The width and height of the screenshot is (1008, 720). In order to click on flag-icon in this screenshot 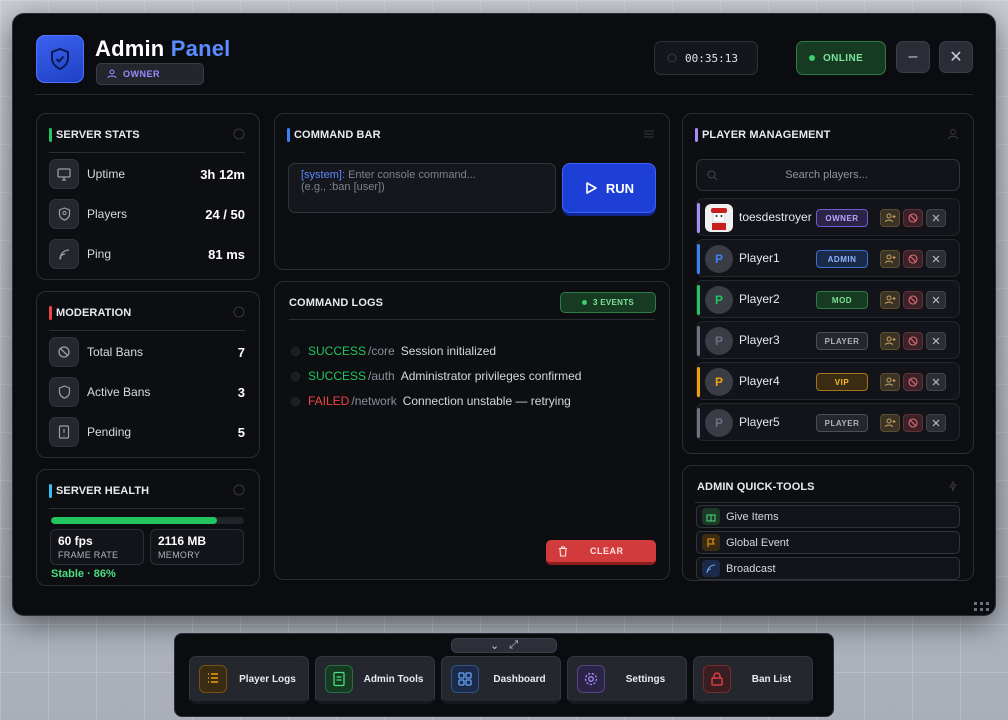, I will do `click(711, 542)`.